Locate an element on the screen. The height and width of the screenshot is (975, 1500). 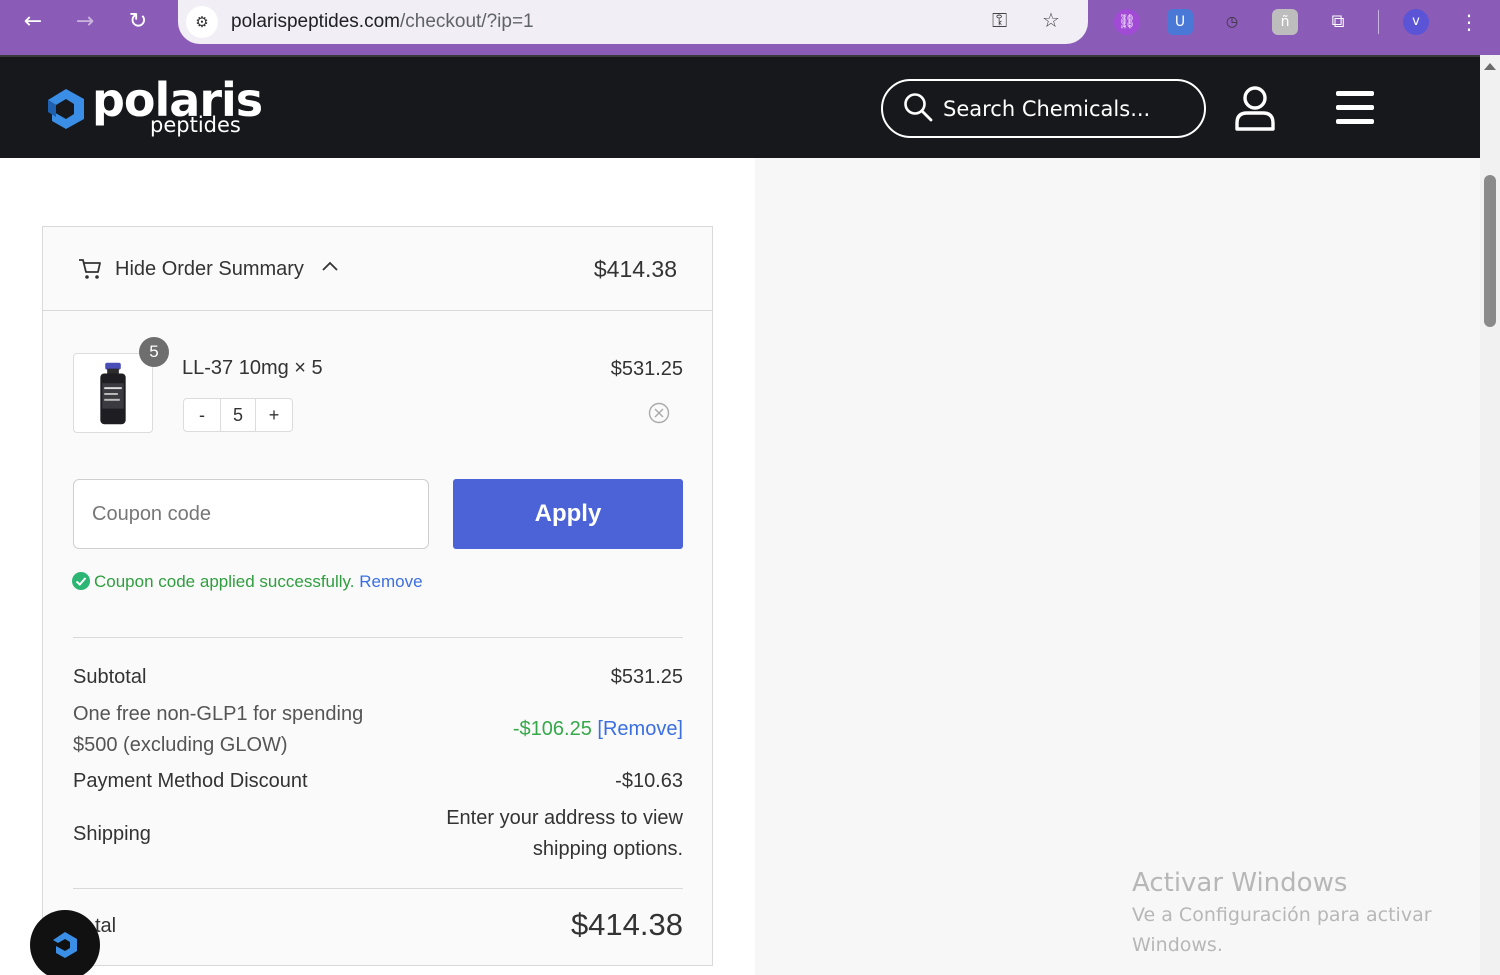
hamburger-menu-icon is located at coordinates (1355, 108).